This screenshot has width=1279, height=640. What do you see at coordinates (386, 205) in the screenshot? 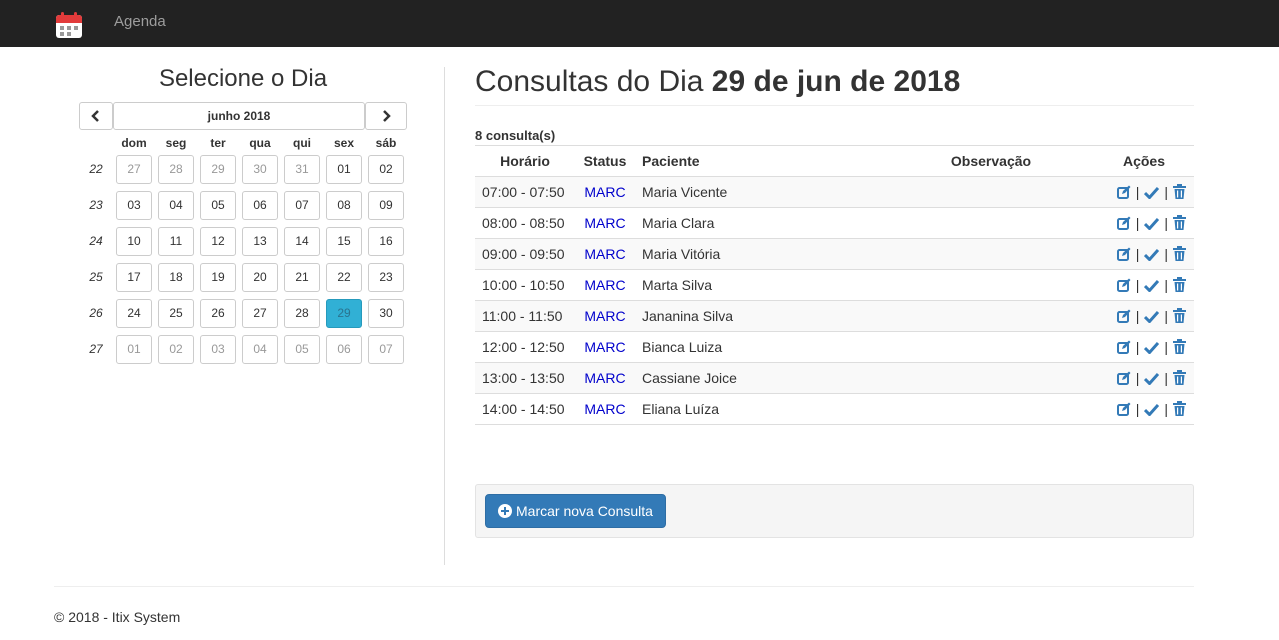
I see `calendar-day: 09` at bounding box center [386, 205].